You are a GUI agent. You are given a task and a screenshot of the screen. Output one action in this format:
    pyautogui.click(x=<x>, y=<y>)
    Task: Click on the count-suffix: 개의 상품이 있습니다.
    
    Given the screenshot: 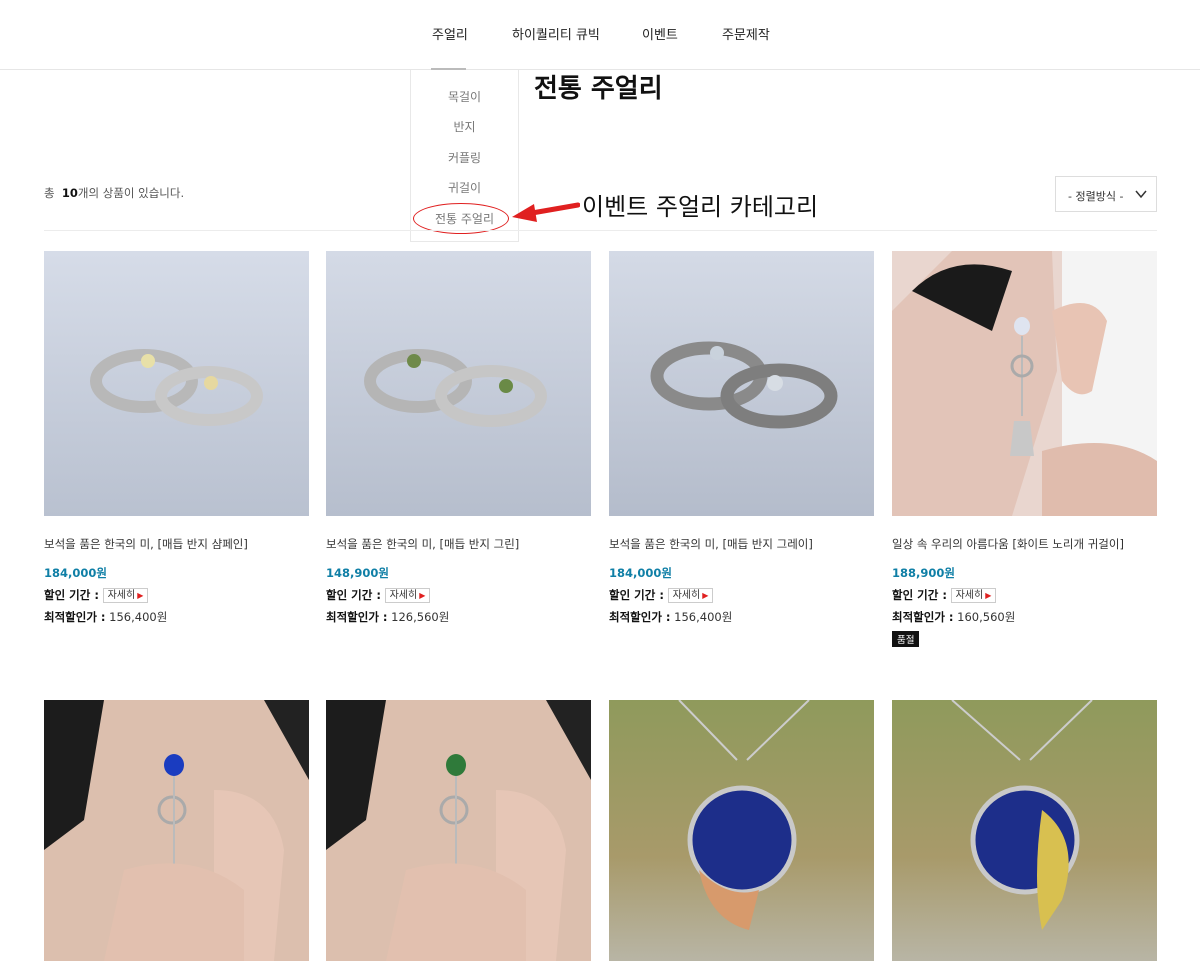 What is the action you would take?
    pyautogui.click(x=131, y=193)
    